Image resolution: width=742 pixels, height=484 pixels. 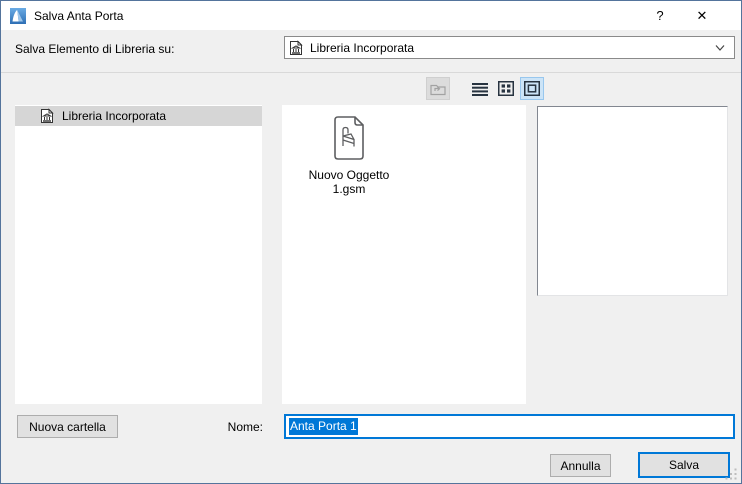 I want to click on titlebar: Salva Anta Porta ? ✕, so click(x=371, y=15).